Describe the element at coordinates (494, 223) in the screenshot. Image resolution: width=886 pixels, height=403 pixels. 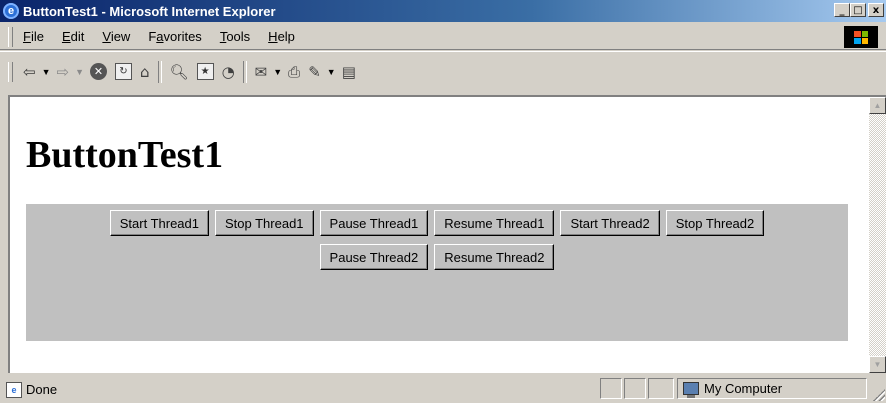
I see `resume-thread1-button: Resume Thread1` at that location.